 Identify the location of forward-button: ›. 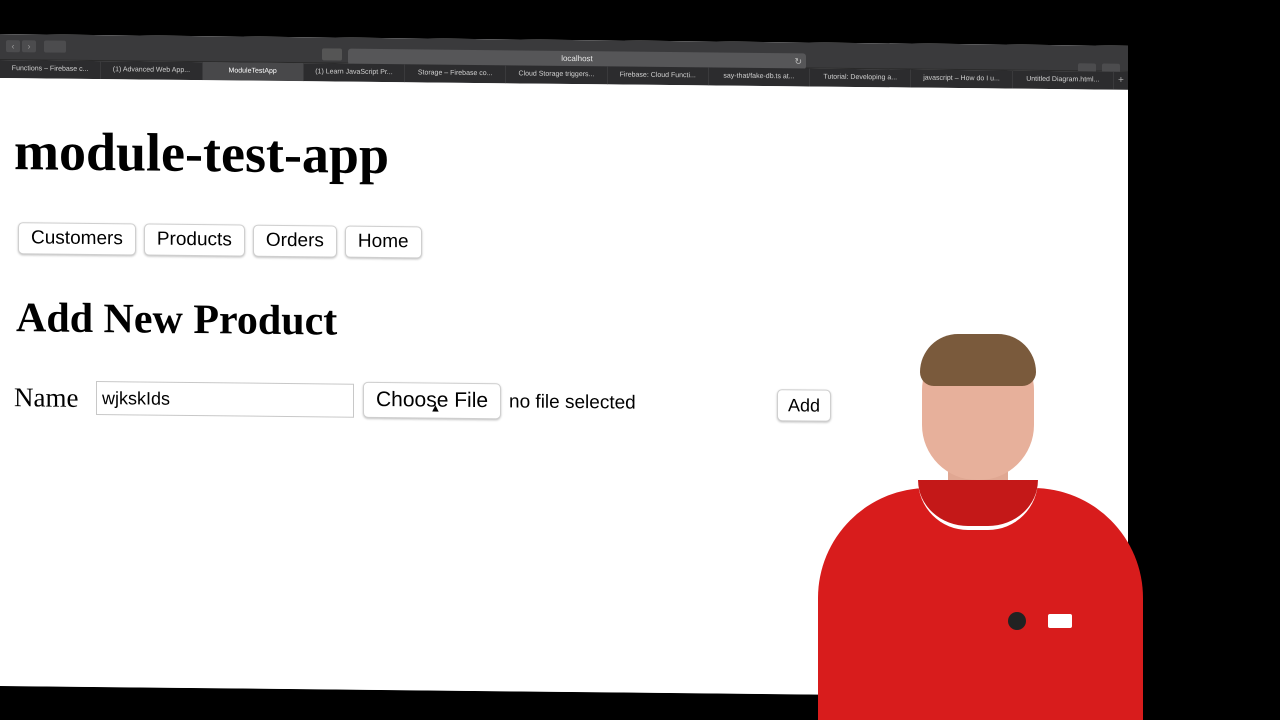
(29, 46).